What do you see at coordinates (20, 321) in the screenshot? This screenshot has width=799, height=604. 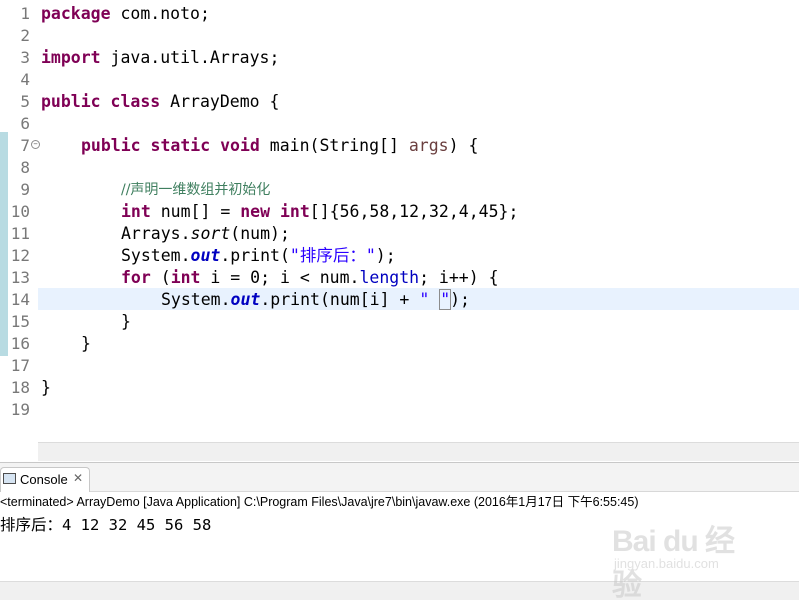 I see `line-number: 15` at bounding box center [20, 321].